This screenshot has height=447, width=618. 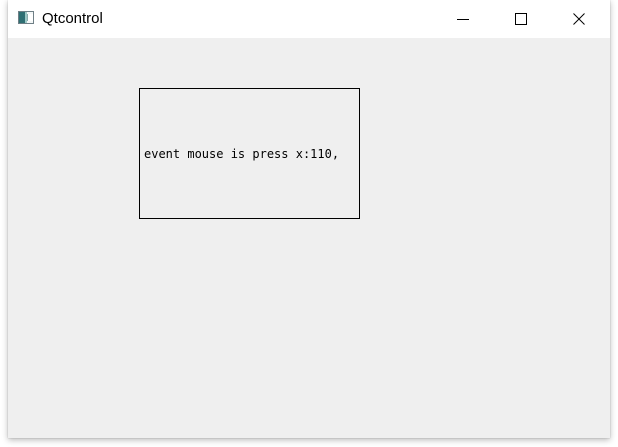 What do you see at coordinates (309, 19) in the screenshot?
I see `title-bar: Qtcontrol` at bounding box center [309, 19].